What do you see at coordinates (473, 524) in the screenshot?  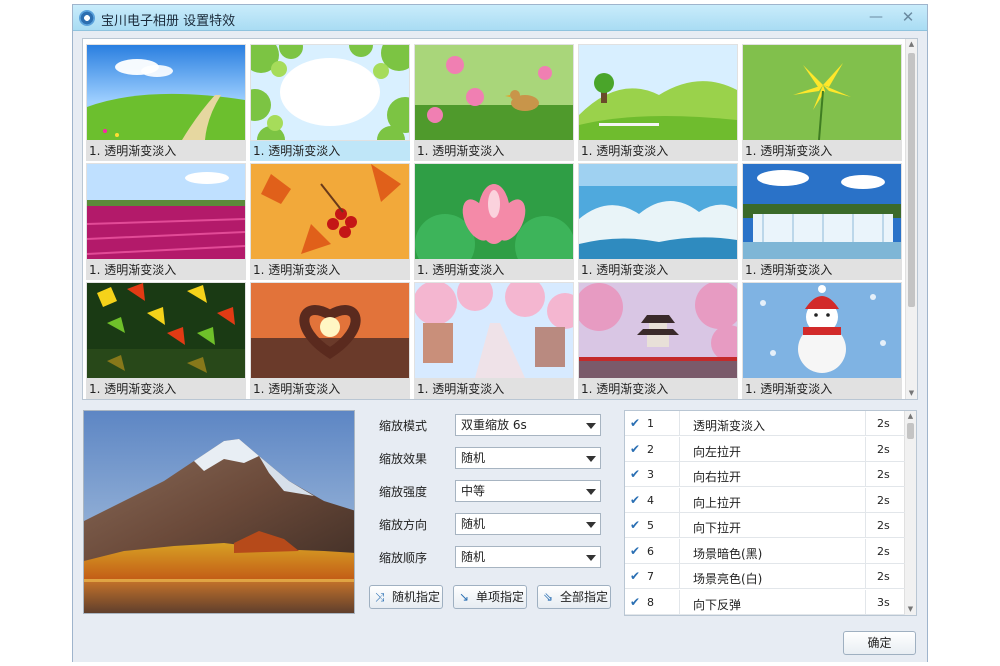 I see `zoom-direction-value: 随机` at bounding box center [473, 524].